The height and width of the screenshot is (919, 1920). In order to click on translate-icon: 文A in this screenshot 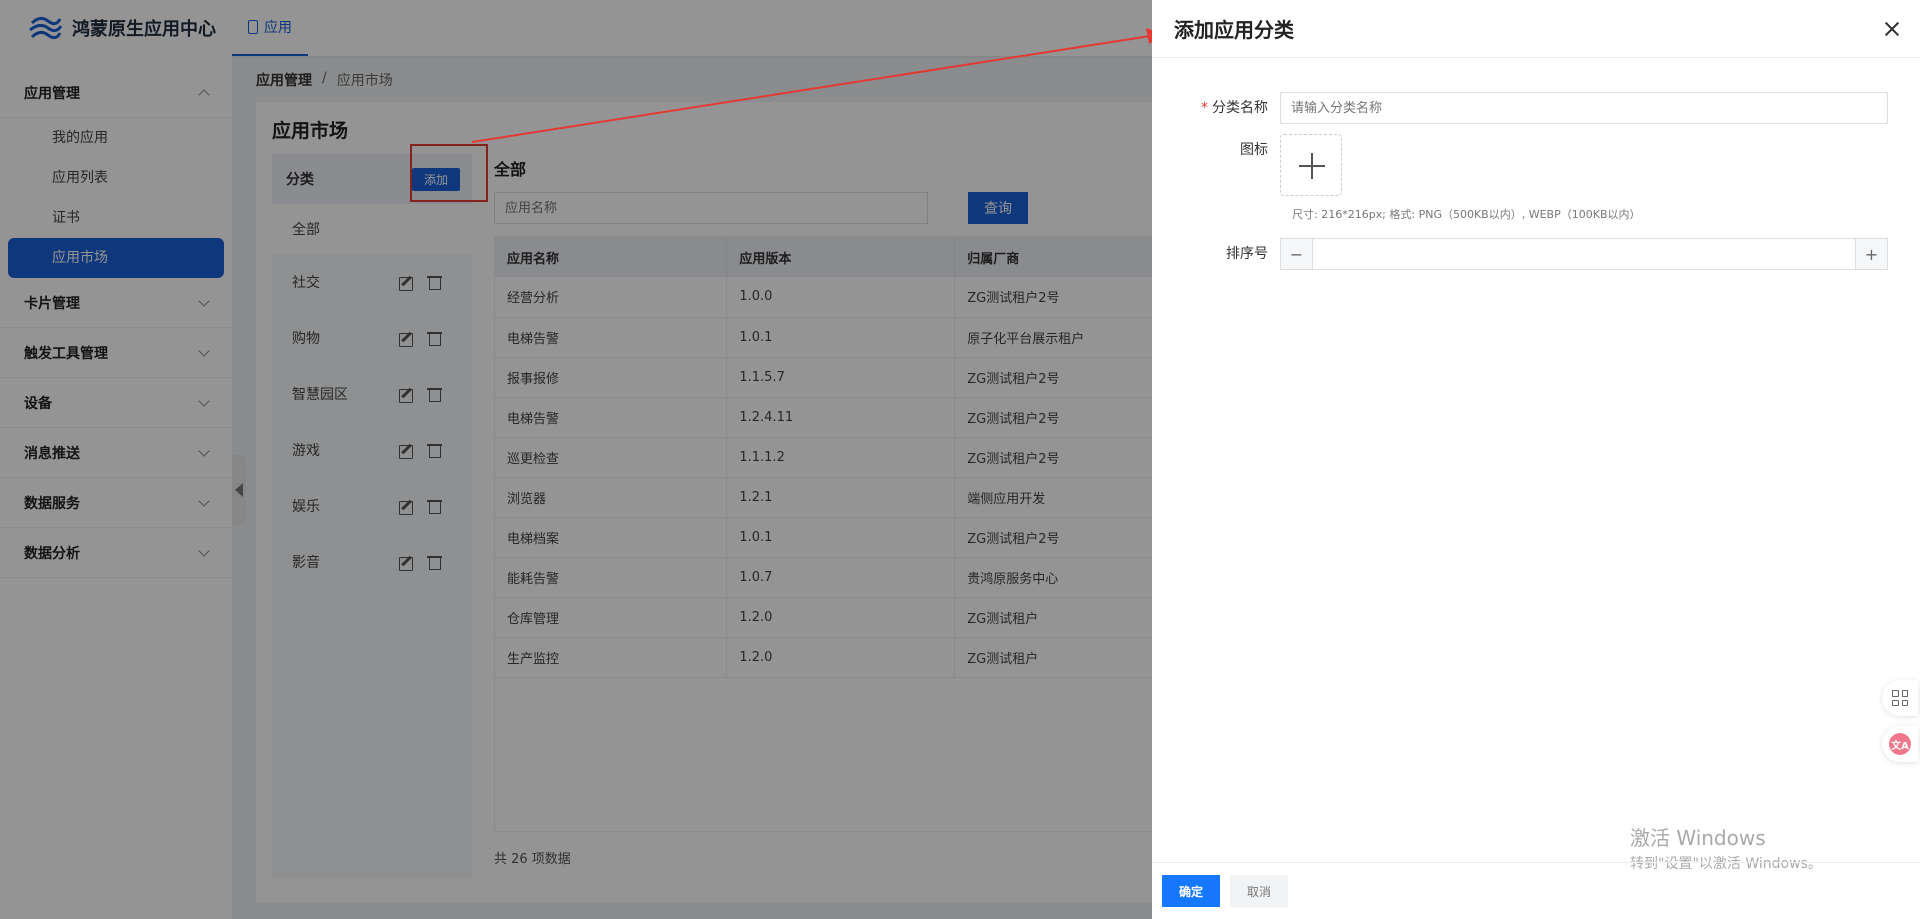, I will do `click(1900, 744)`.